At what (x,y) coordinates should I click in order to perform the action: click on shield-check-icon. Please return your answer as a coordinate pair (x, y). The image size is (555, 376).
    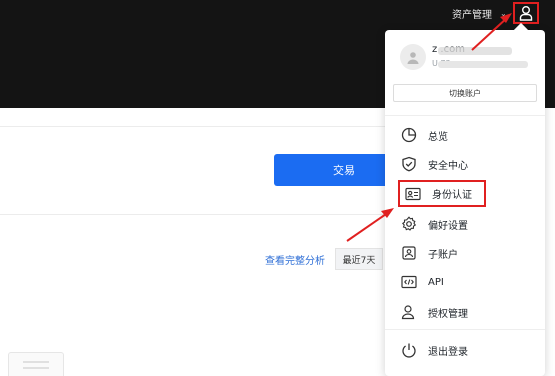
    Looking at the image, I should click on (409, 164).